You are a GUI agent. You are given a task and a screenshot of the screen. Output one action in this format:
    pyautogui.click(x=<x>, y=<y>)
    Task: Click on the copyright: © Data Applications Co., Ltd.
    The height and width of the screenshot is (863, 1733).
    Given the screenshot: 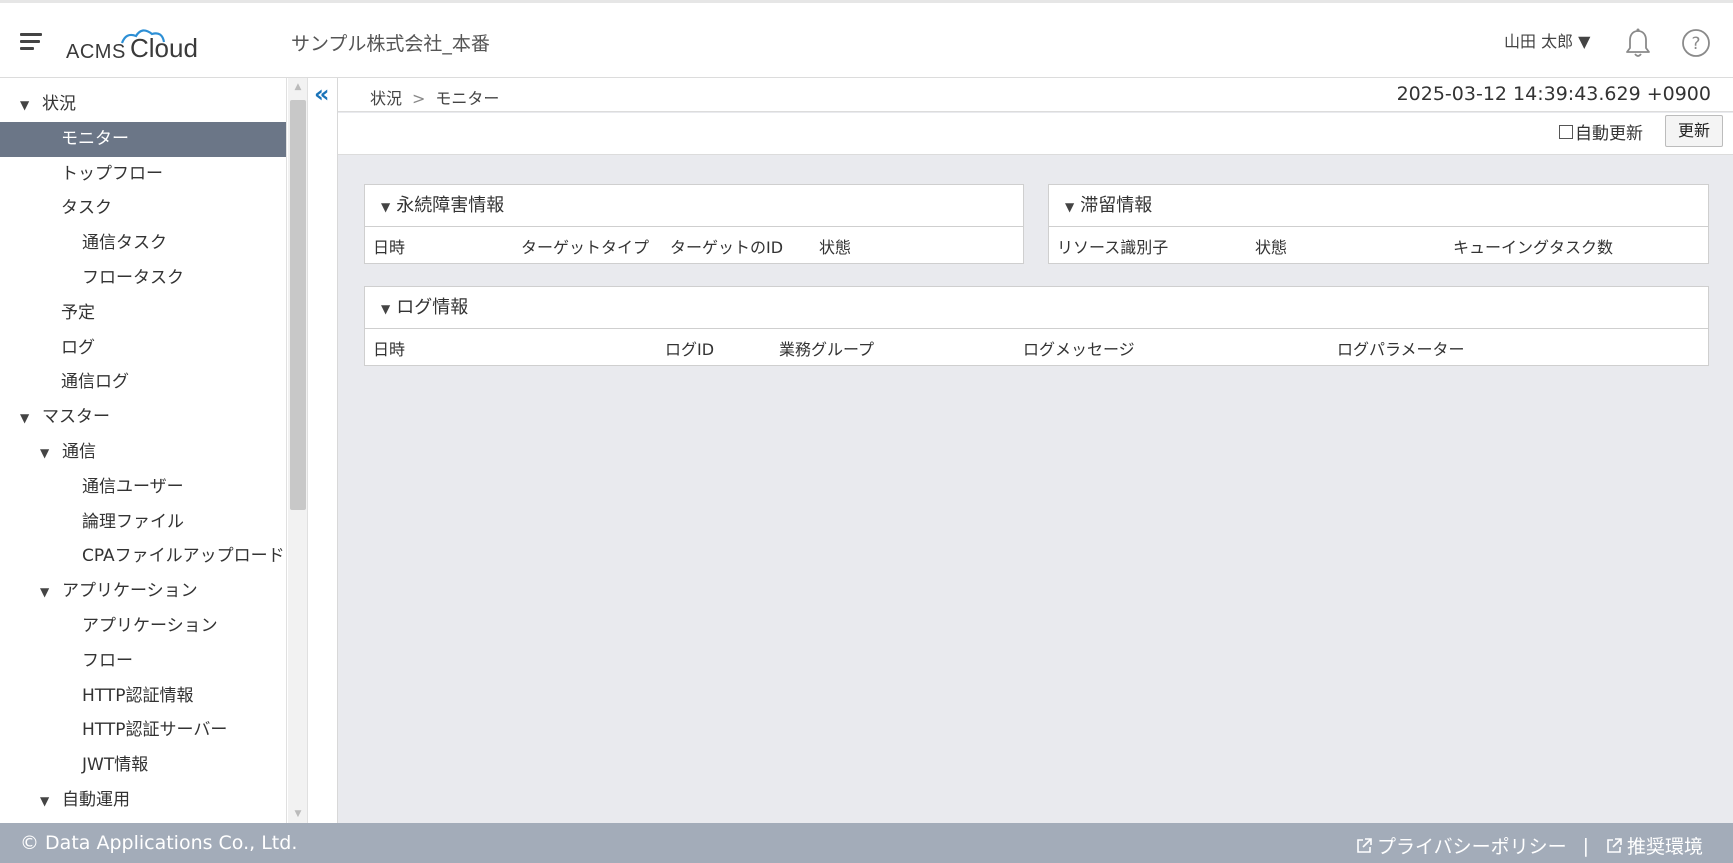 What is the action you would take?
    pyautogui.click(x=159, y=843)
    